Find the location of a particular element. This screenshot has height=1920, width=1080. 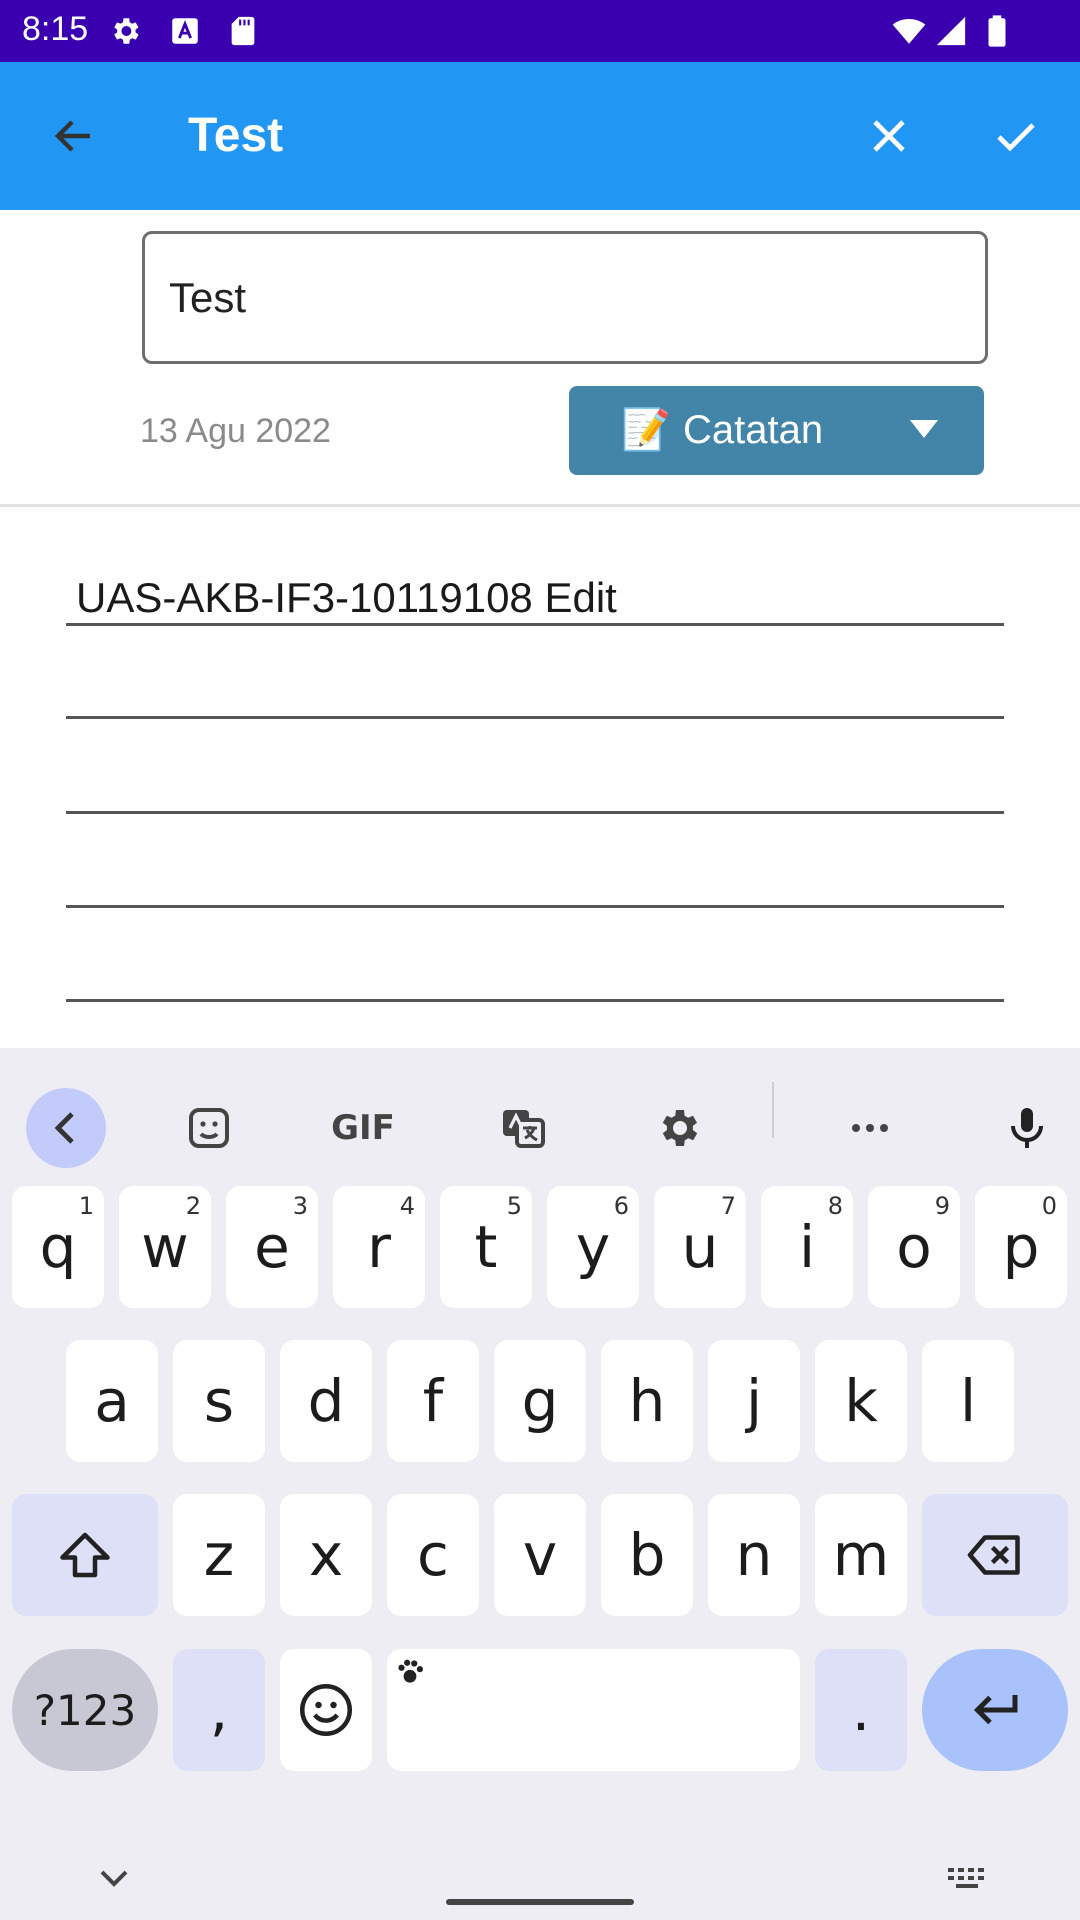

more-icon is located at coordinates (870, 1128).